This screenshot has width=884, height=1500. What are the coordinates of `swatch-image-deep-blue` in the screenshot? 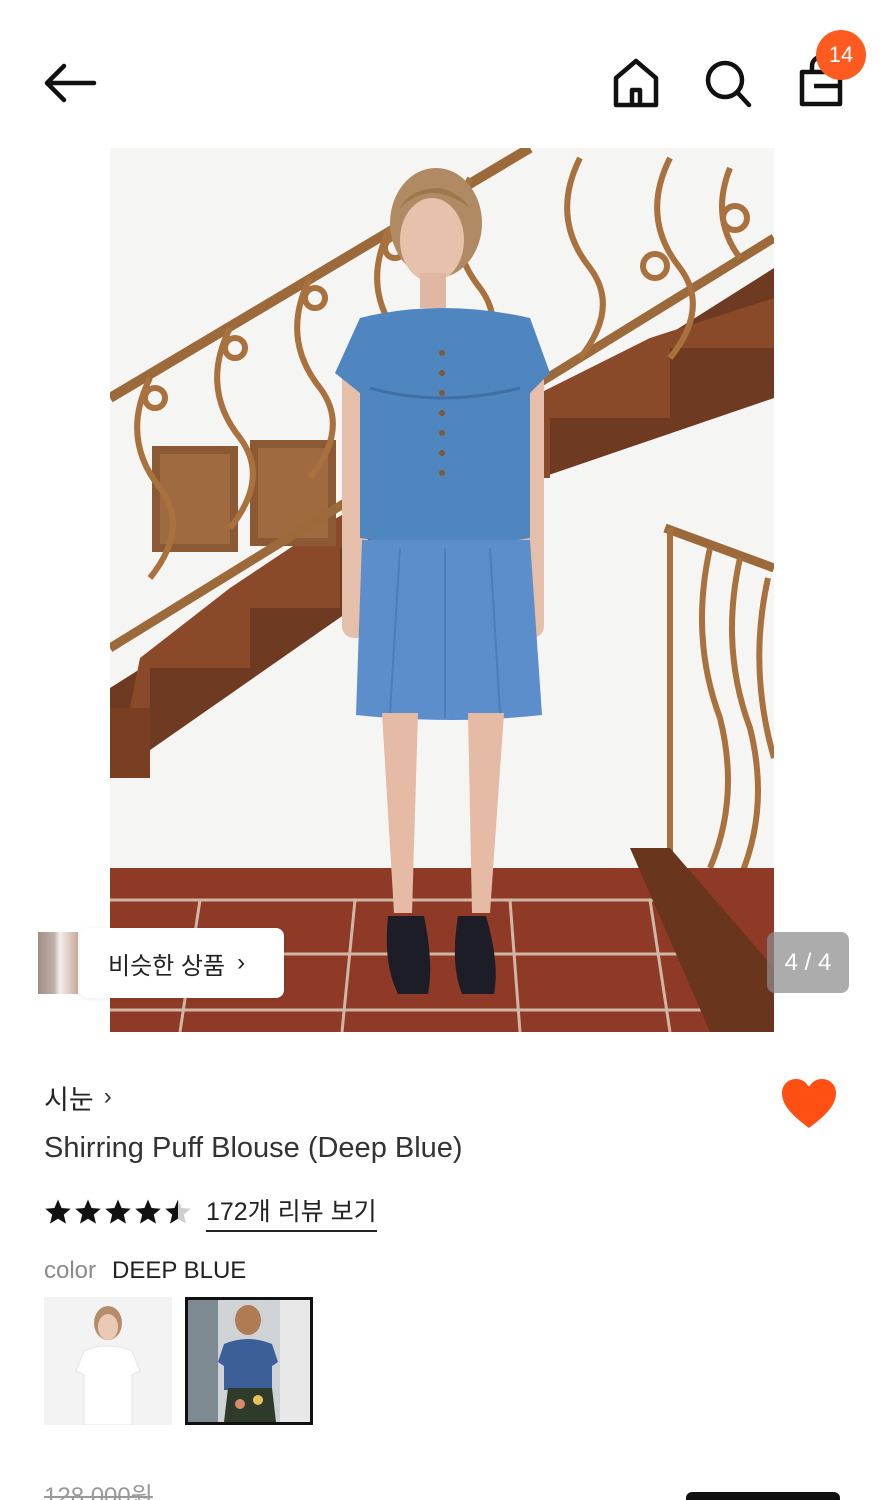 It's located at (249, 1361).